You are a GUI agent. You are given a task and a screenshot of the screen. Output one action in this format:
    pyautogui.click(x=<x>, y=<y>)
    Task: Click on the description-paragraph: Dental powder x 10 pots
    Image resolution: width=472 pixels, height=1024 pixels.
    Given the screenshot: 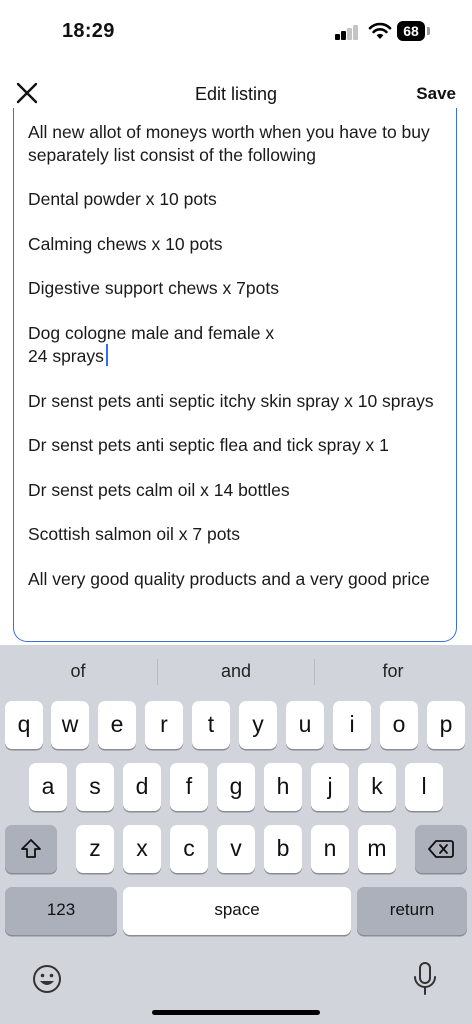 What is the action you would take?
    pyautogui.click(x=122, y=199)
    